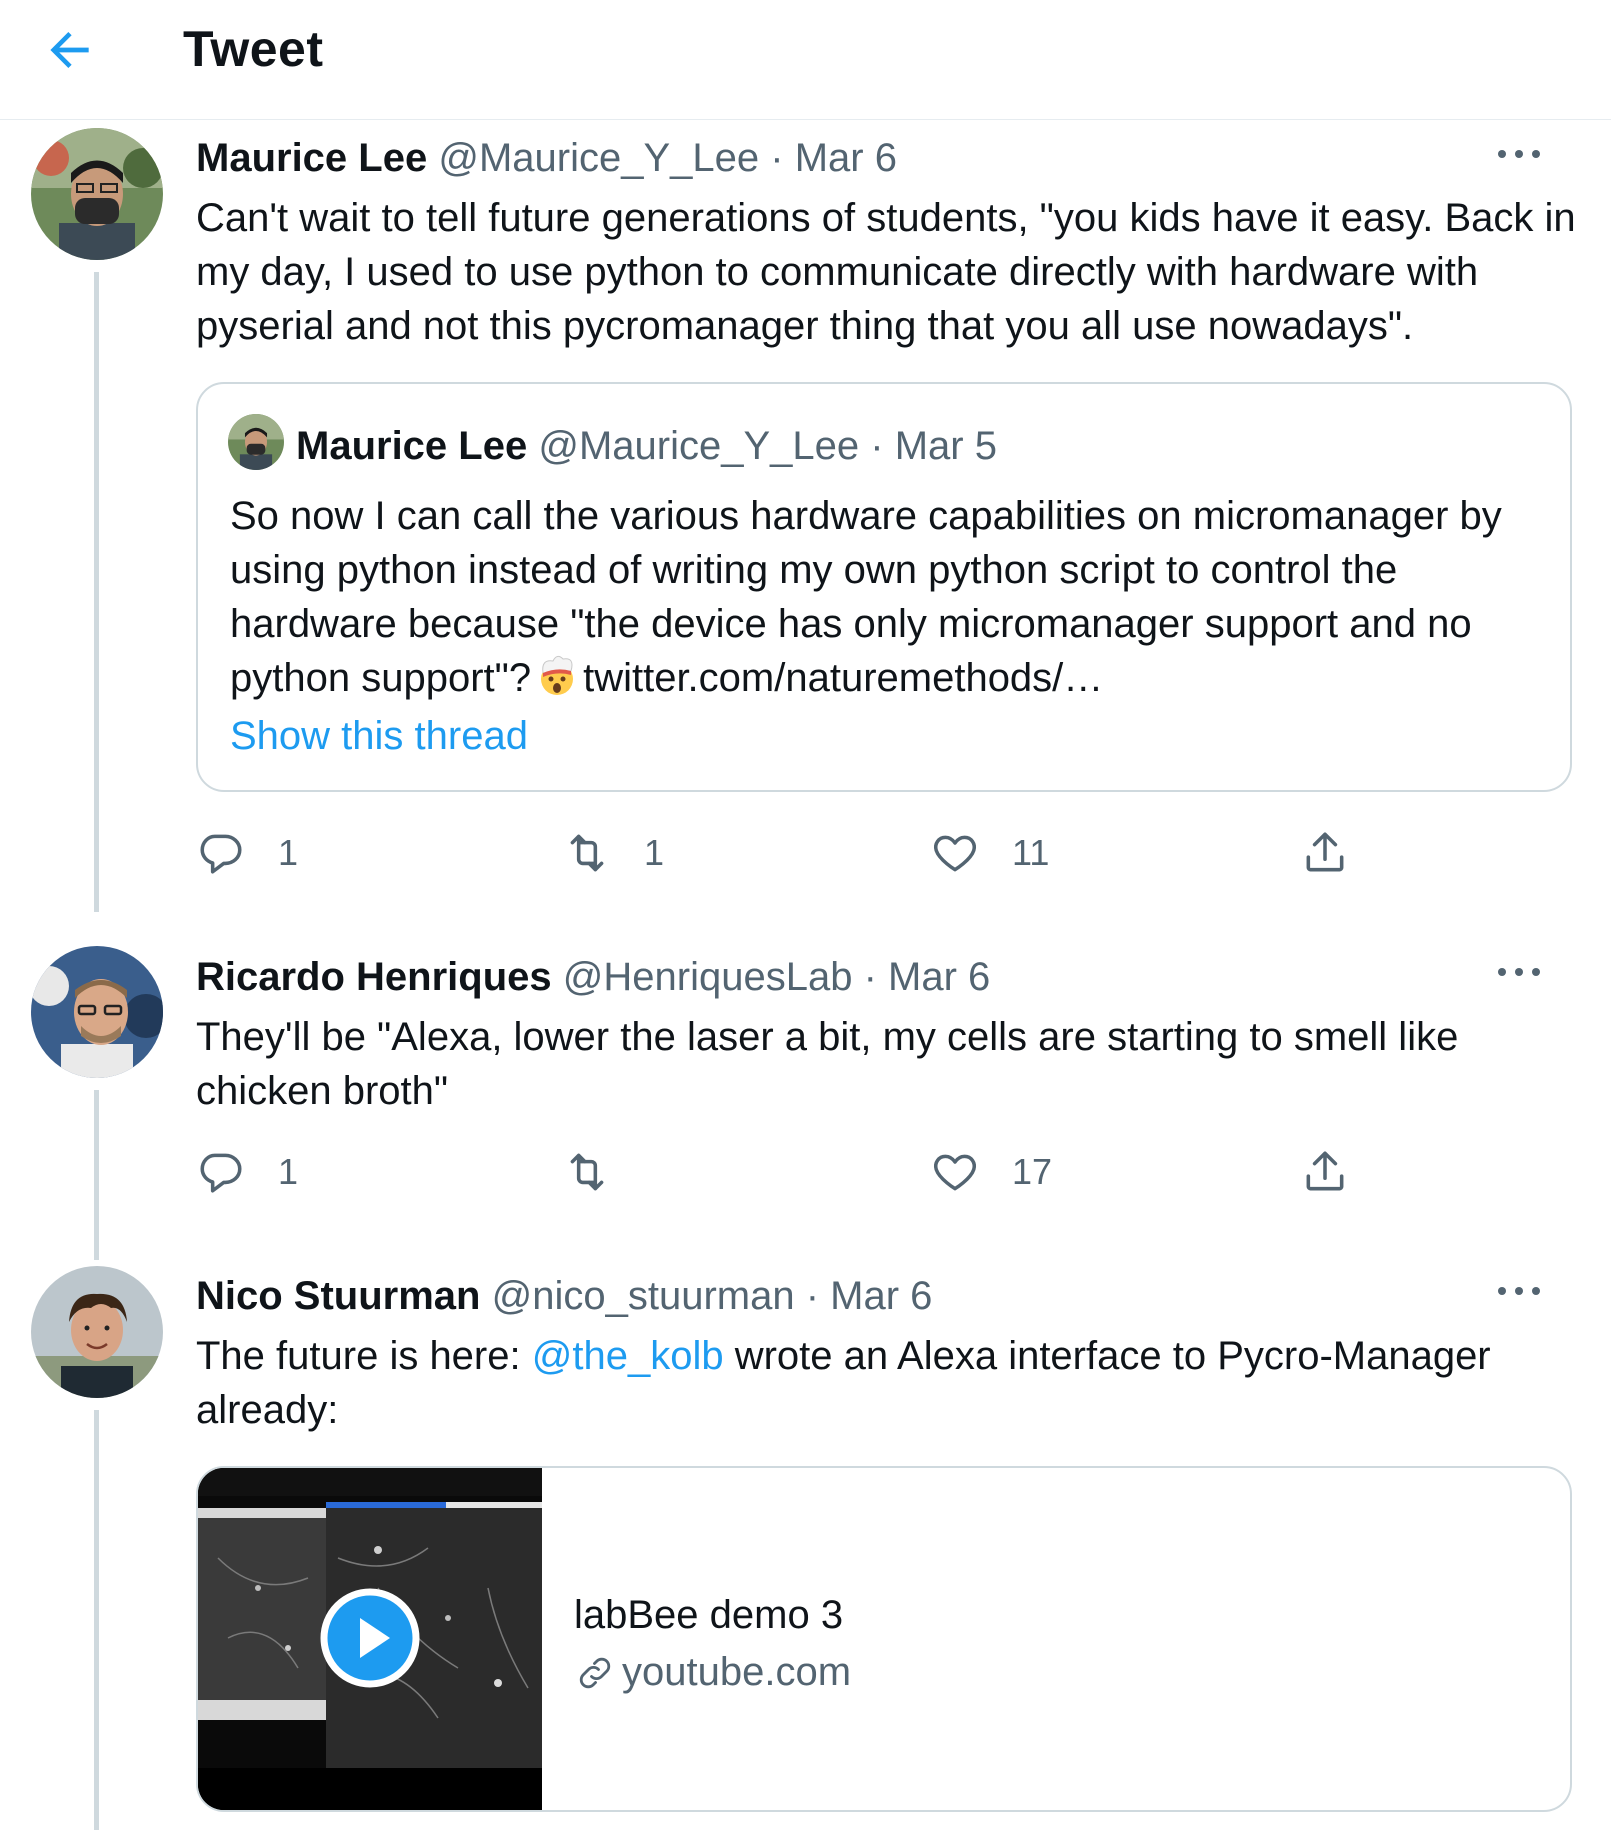  What do you see at coordinates (338, 1296) in the screenshot?
I see `display-name: Nico Stuurman` at bounding box center [338, 1296].